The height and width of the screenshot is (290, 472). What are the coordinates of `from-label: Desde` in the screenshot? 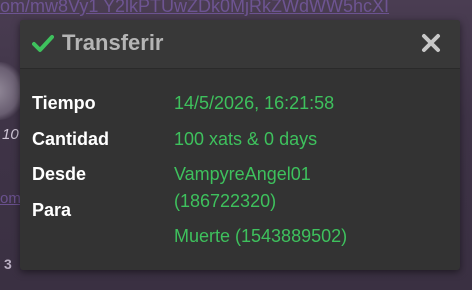 It's located at (59, 174).